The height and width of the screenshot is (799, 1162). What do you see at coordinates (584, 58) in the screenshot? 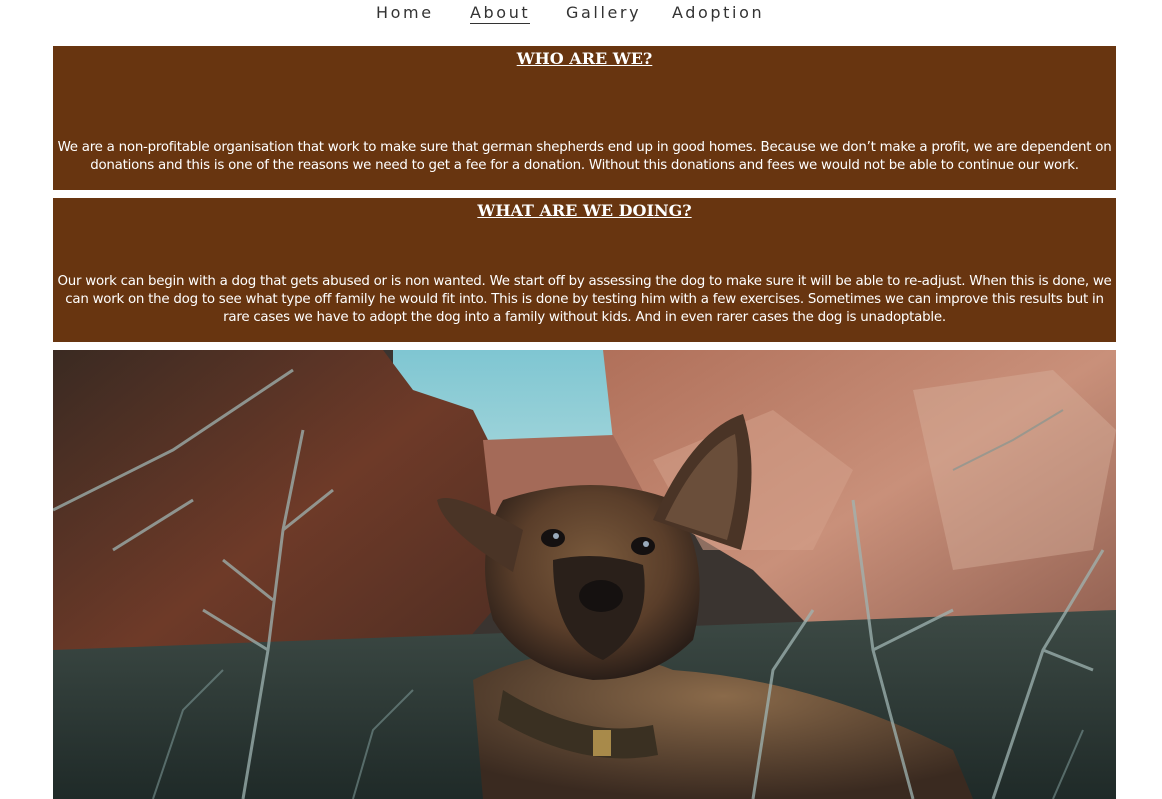
I see `who-are-we-heading: WHO ARE WE?` at bounding box center [584, 58].